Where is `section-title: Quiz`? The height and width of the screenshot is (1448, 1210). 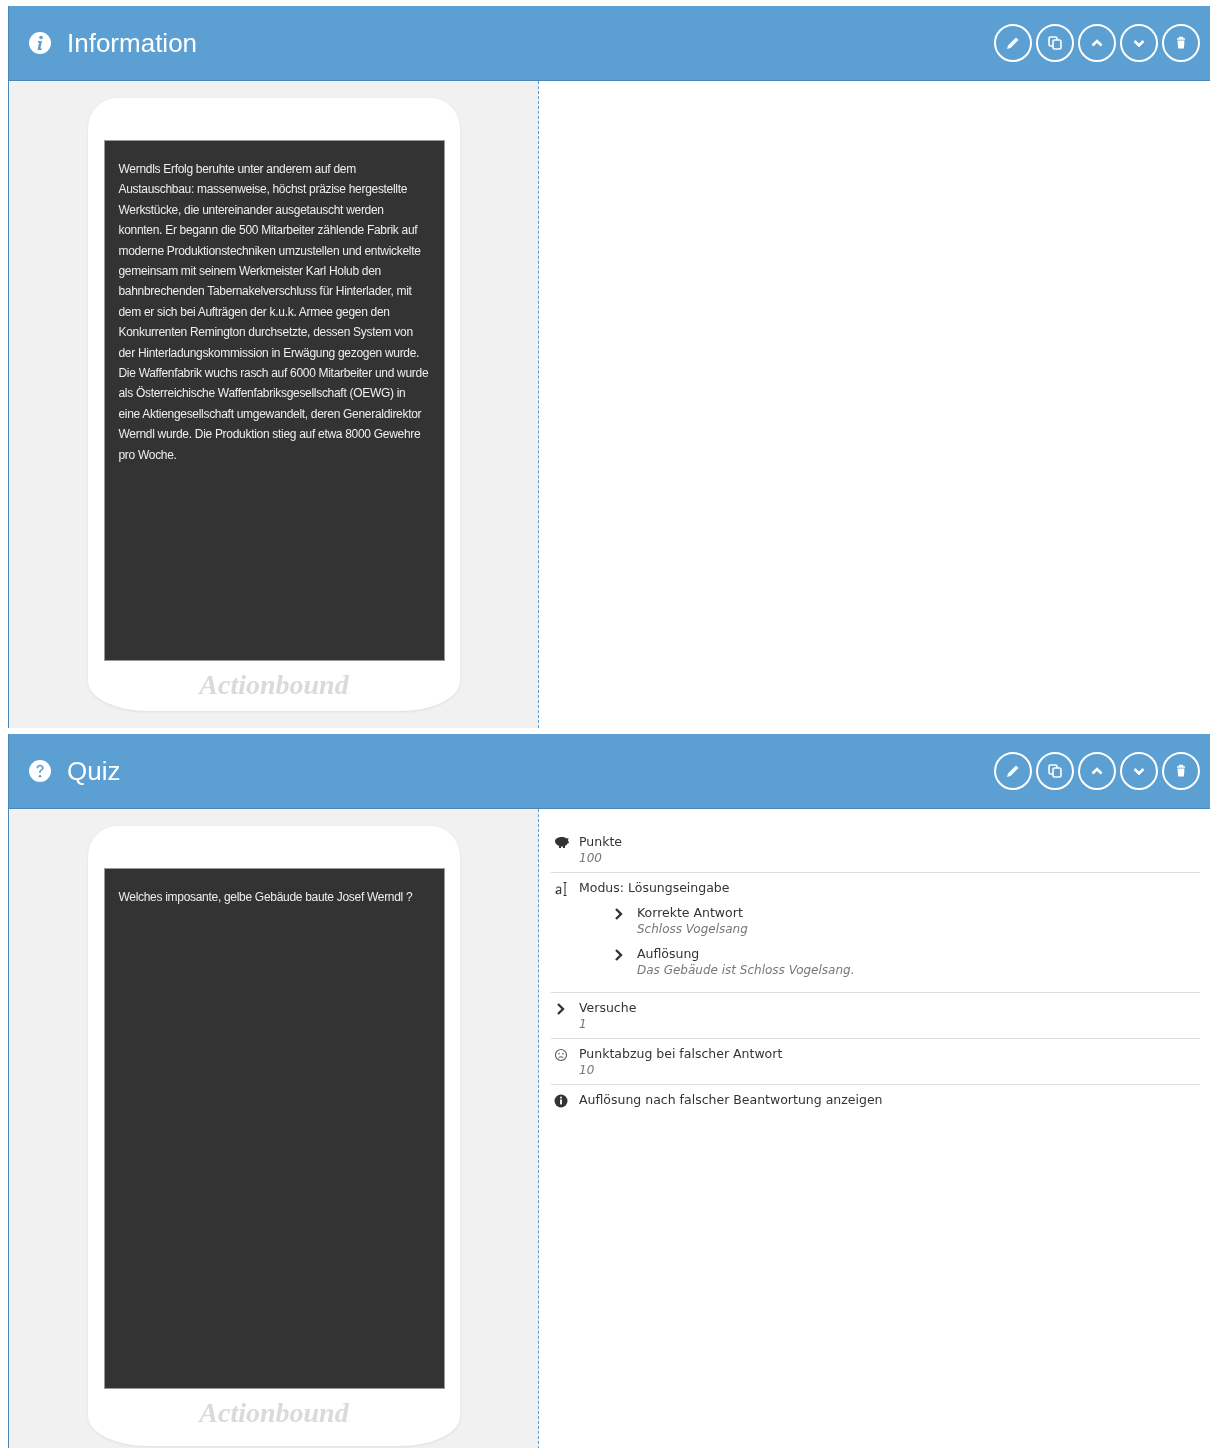 section-title: Quiz is located at coordinates (94, 771).